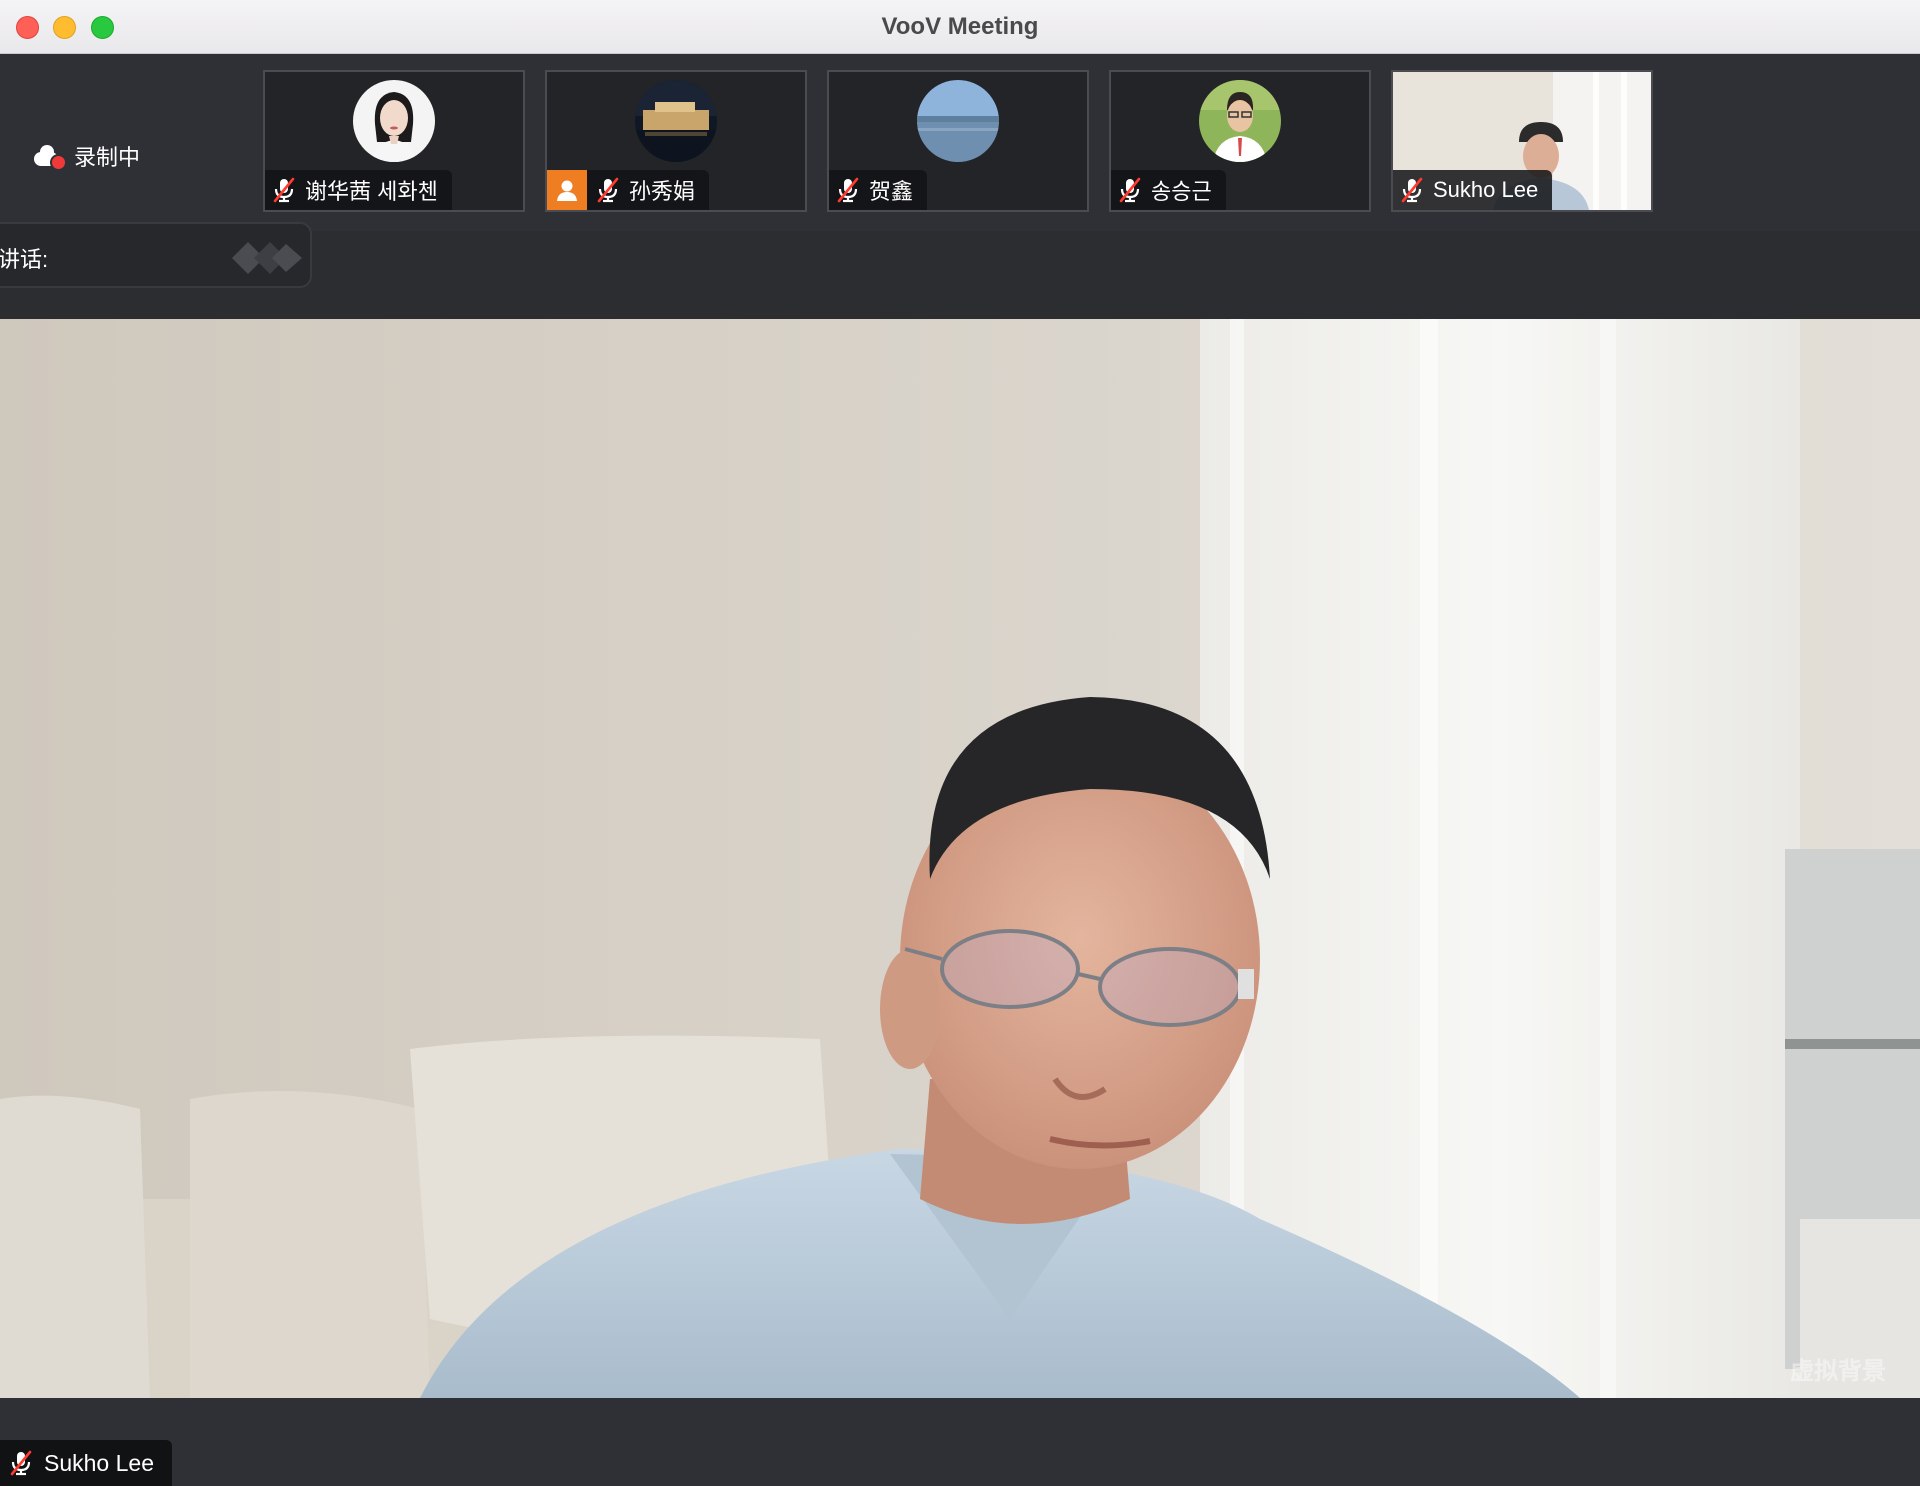  What do you see at coordinates (156, 255) in the screenshot?
I see `speaking-panel: 讲话:` at bounding box center [156, 255].